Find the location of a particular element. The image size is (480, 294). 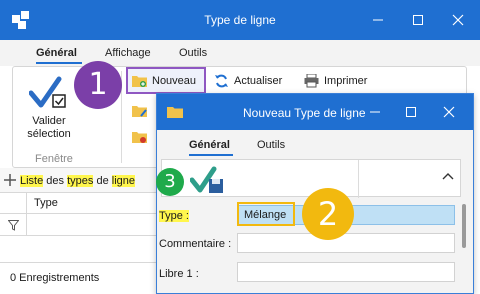

field-label-commentaire: Commentaire : is located at coordinates (195, 244).